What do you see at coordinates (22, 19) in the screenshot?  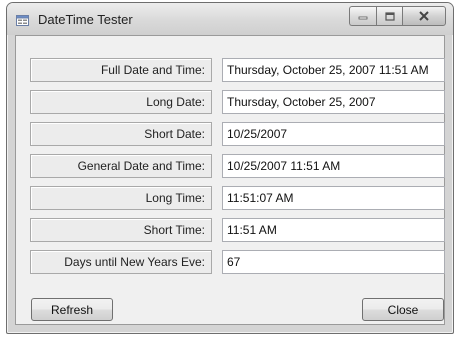 I see `form-icon` at bounding box center [22, 19].